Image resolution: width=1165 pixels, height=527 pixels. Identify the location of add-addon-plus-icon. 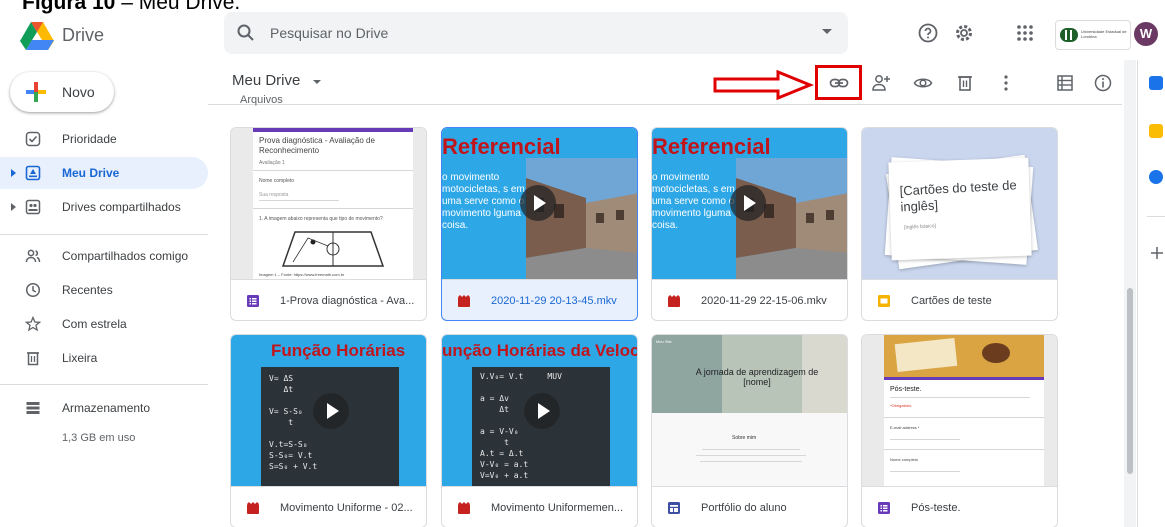
(1157, 253).